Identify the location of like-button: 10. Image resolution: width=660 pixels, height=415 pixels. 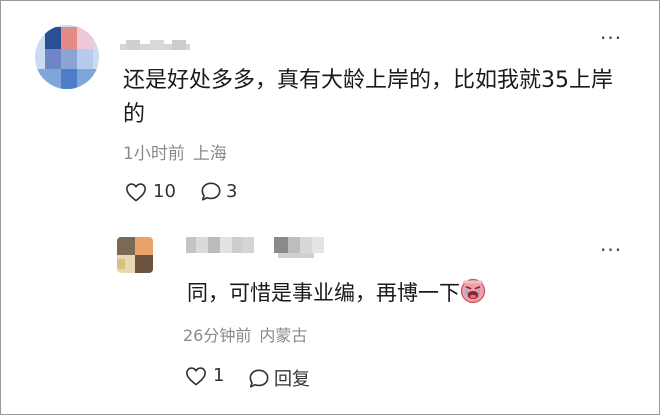
(150, 191).